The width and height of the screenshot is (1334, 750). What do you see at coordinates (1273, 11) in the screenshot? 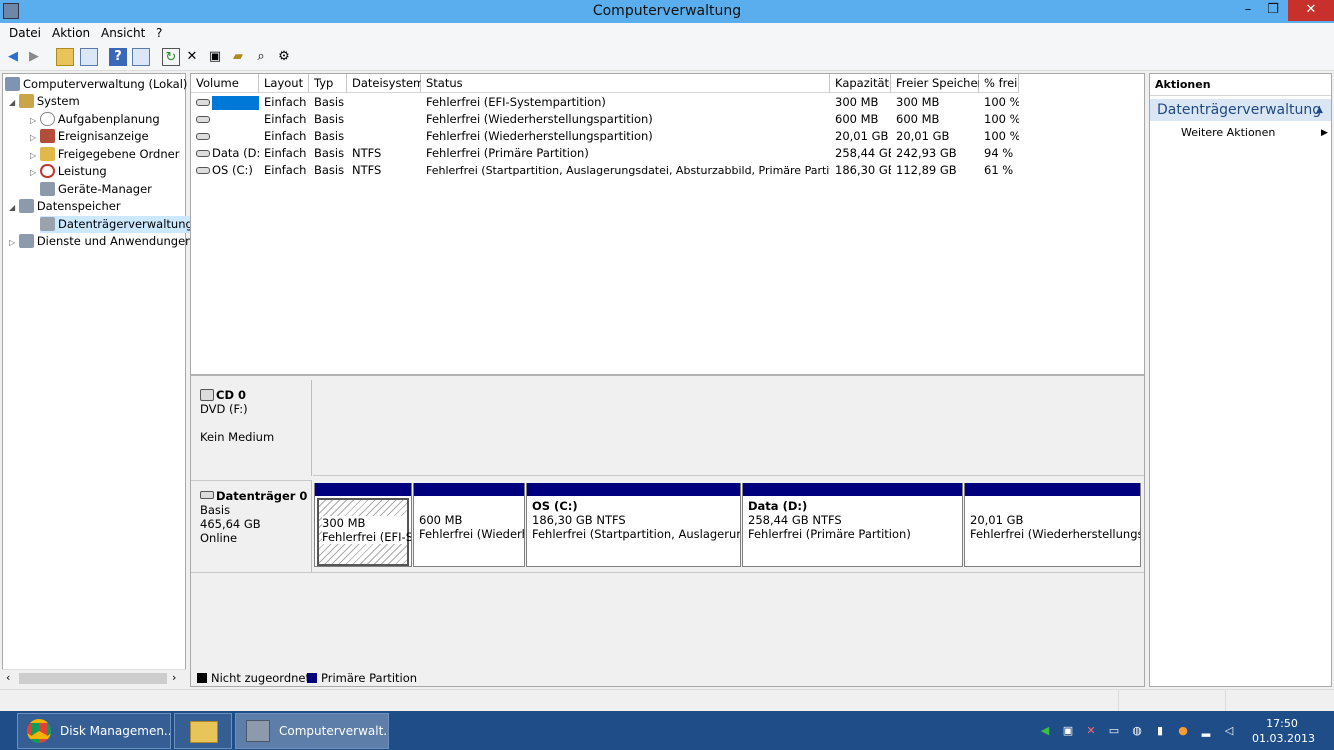
I see `maximize-button: ❐` at bounding box center [1273, 11].